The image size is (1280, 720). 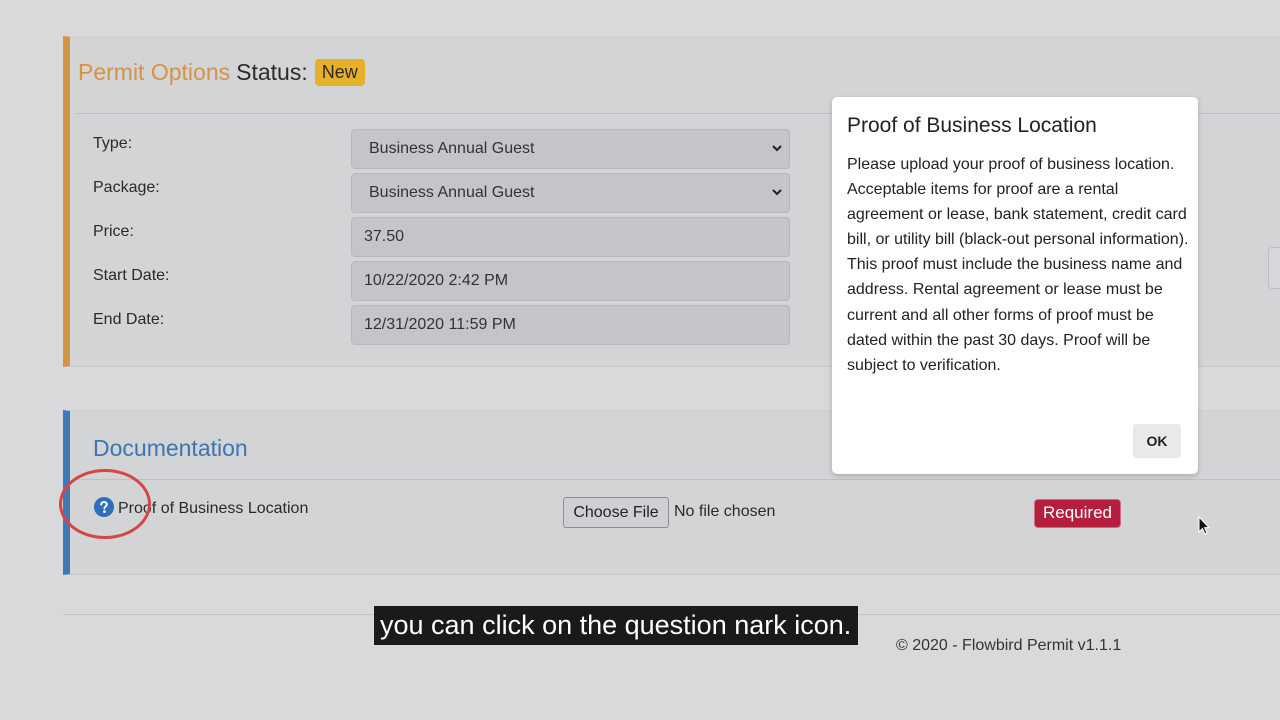 I want to click on package-select: Business Annual Guest, so click(x=570, y=193).